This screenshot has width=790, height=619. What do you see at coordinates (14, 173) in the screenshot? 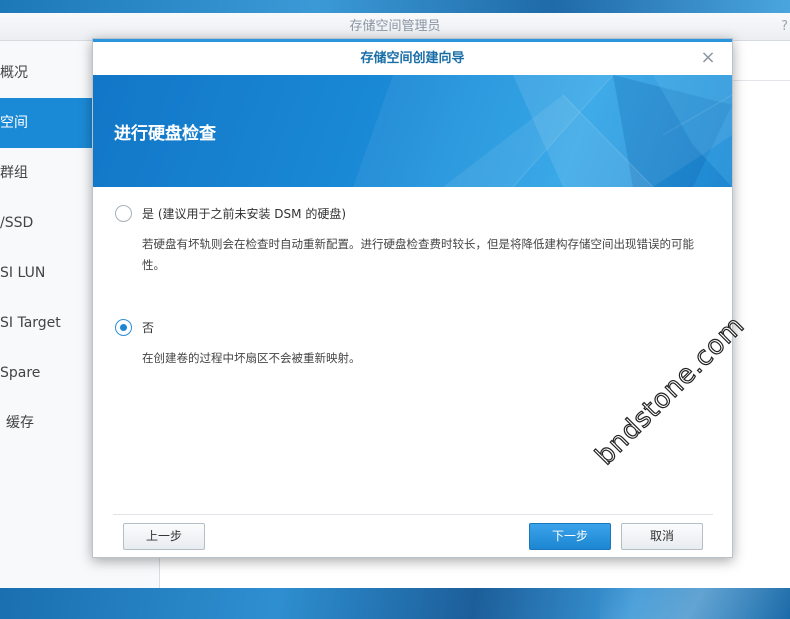
I see `sidebar-item-label: 群组` at bounding box center [14, 173].